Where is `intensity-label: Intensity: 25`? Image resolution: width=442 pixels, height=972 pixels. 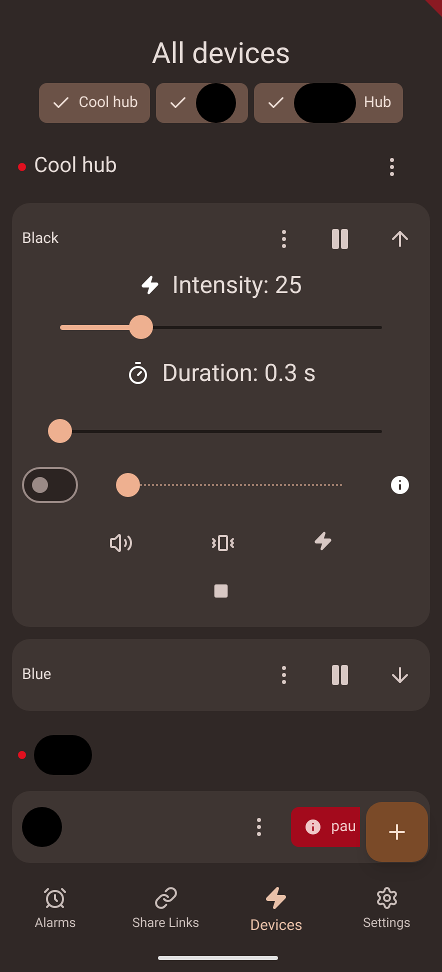
intensity-label: Intensity: 25 is located at coordinates (237, 285).